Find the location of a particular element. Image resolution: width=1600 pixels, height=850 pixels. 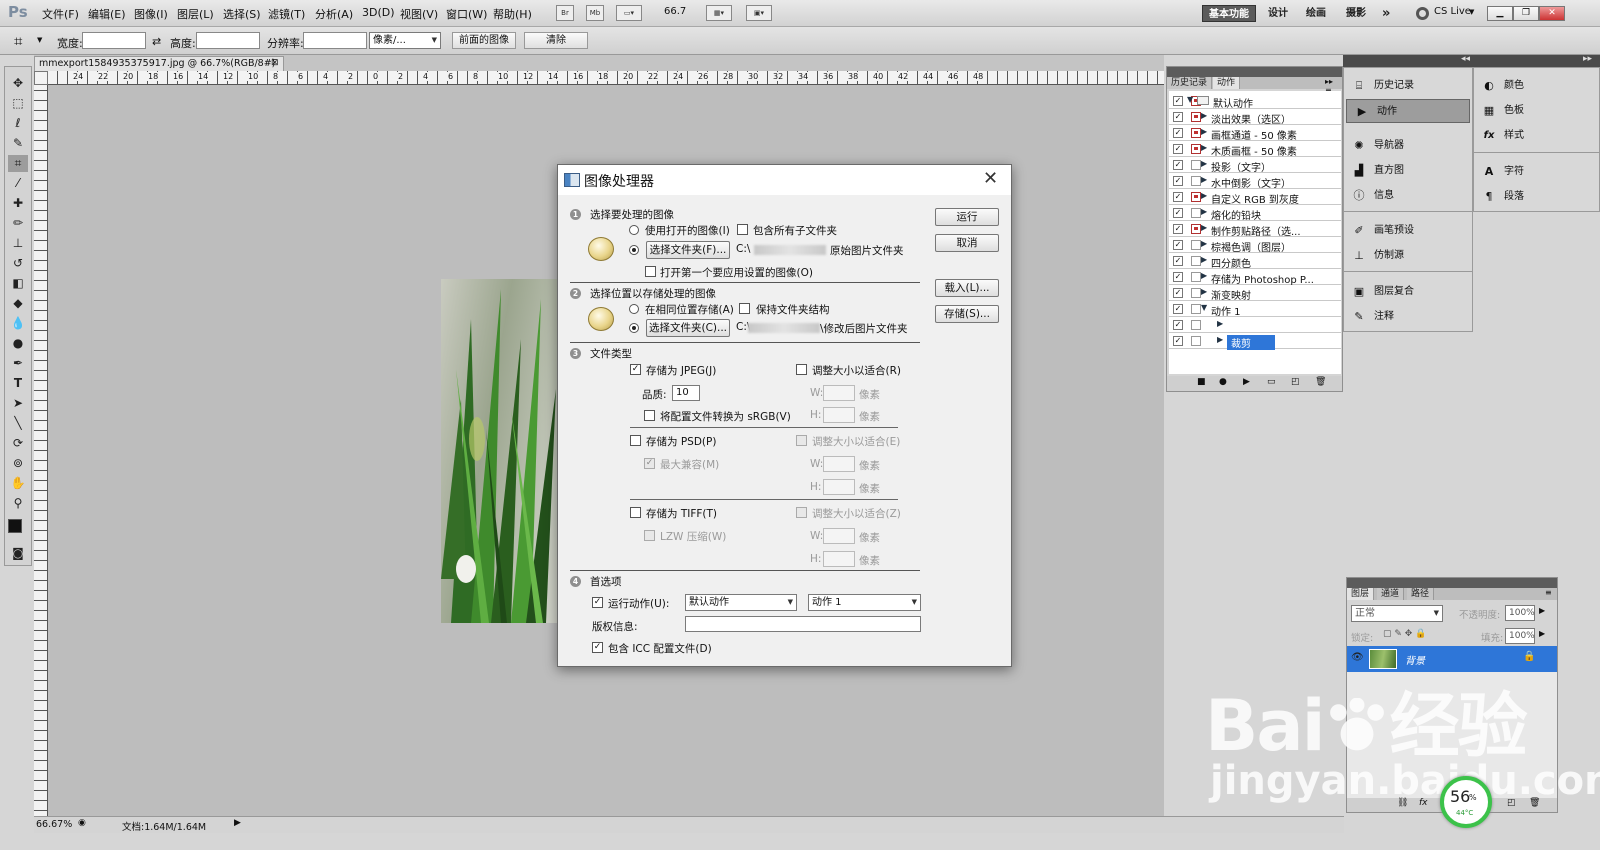

dock-color: ◐ 颜色 is located at coordinates (1536, 86).